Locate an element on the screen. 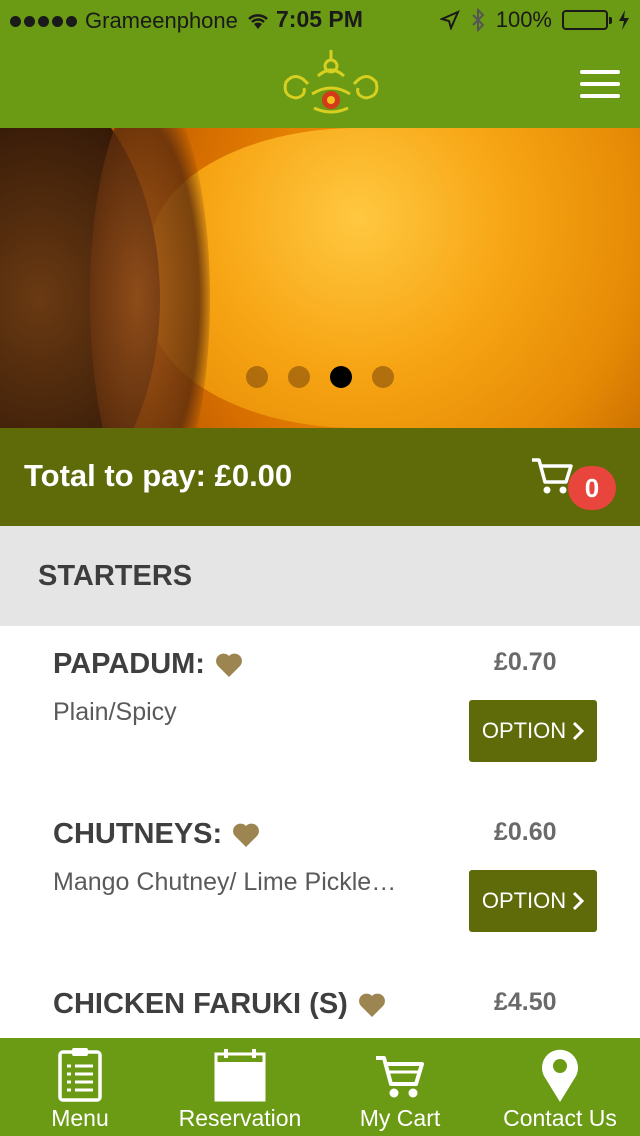 Image resolution: width=640 pixels, height=1136 pixels. tab-menu: Menu is located at coordinates (80, 1087).